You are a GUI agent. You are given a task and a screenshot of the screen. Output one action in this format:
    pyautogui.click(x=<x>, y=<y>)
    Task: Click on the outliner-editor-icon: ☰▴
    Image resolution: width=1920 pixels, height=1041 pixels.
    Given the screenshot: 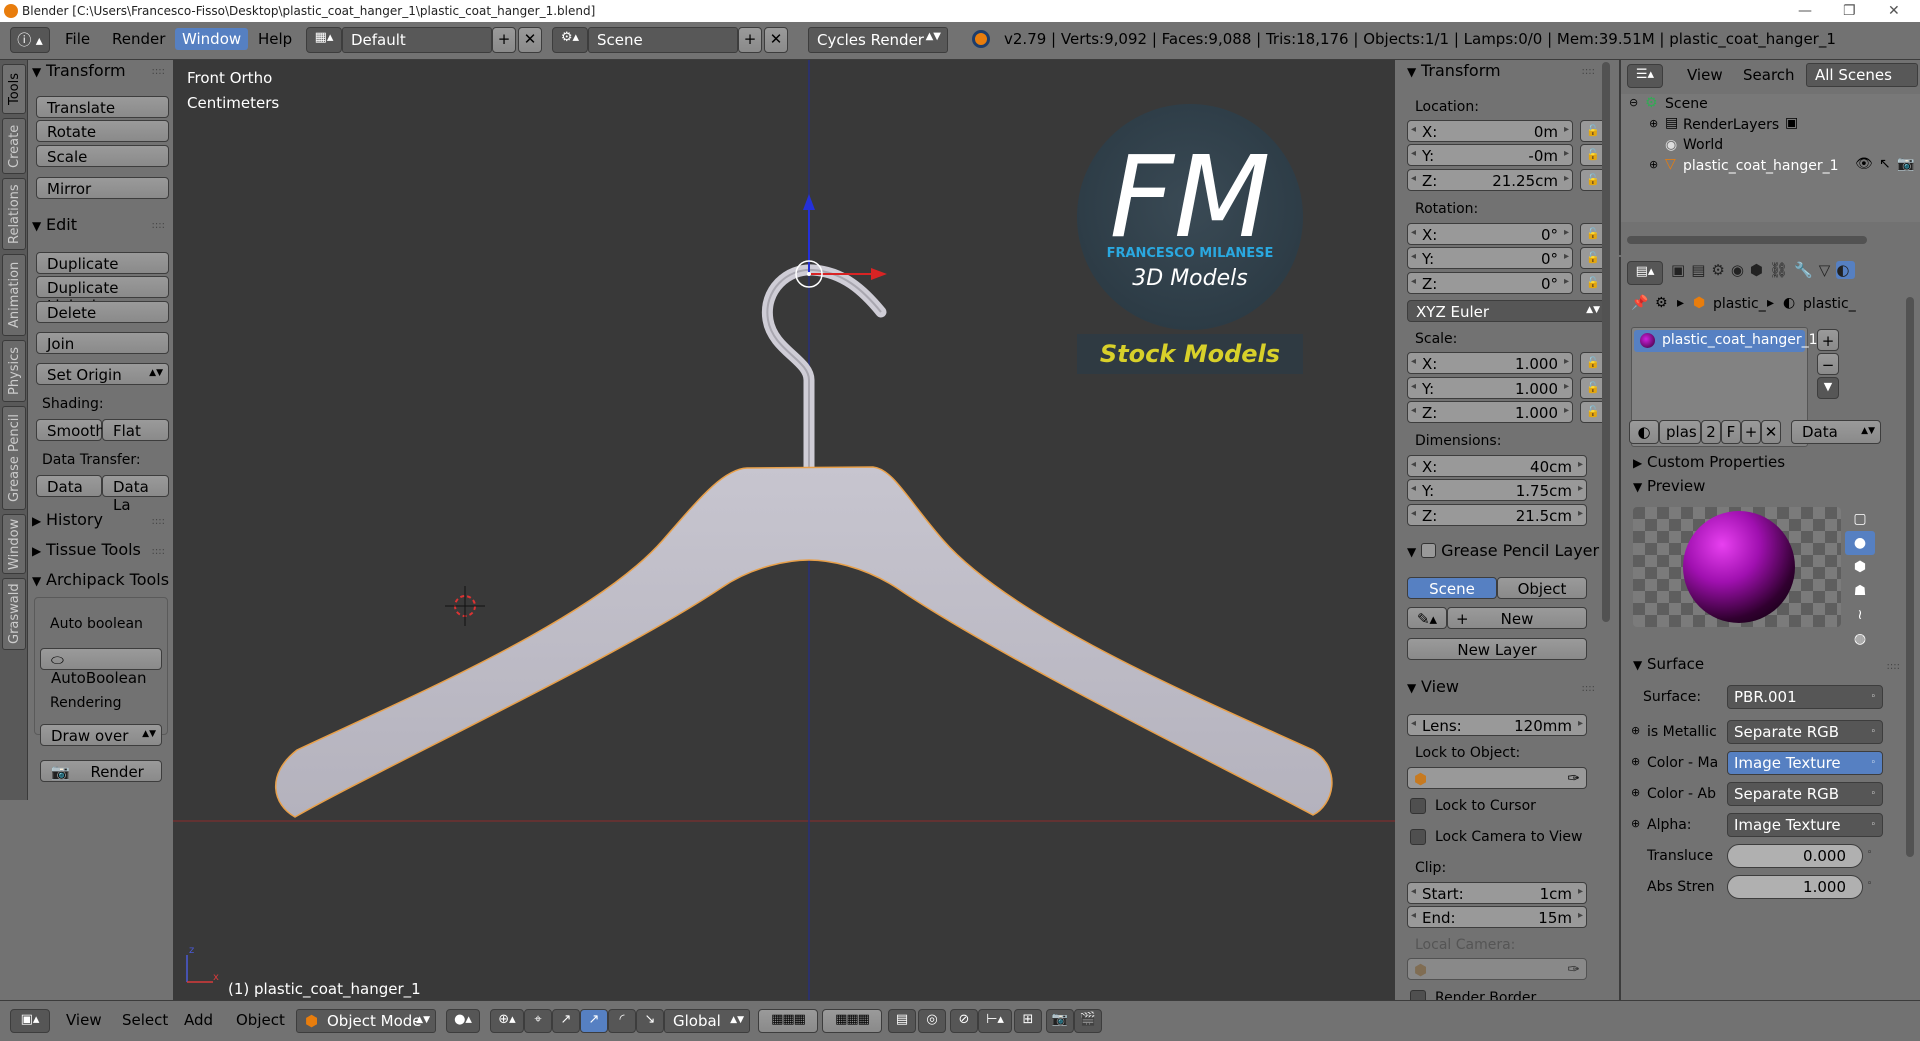 What is the action you would take?
    pyautogui.click(x=1645, y=76)
    